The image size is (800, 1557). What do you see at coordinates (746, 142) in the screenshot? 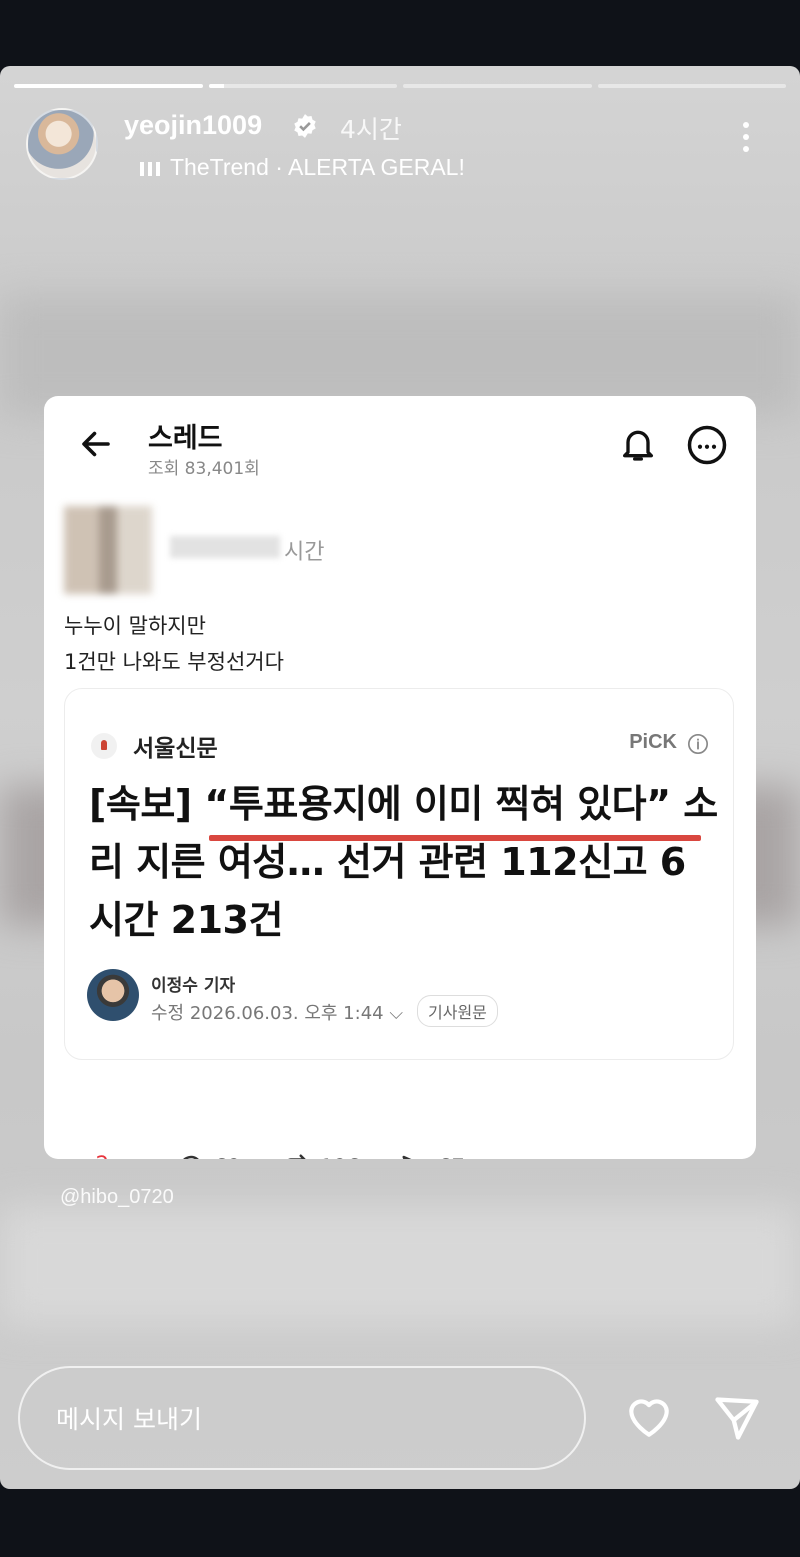
I see `more-options-icon` at bounding box center [746, 142].